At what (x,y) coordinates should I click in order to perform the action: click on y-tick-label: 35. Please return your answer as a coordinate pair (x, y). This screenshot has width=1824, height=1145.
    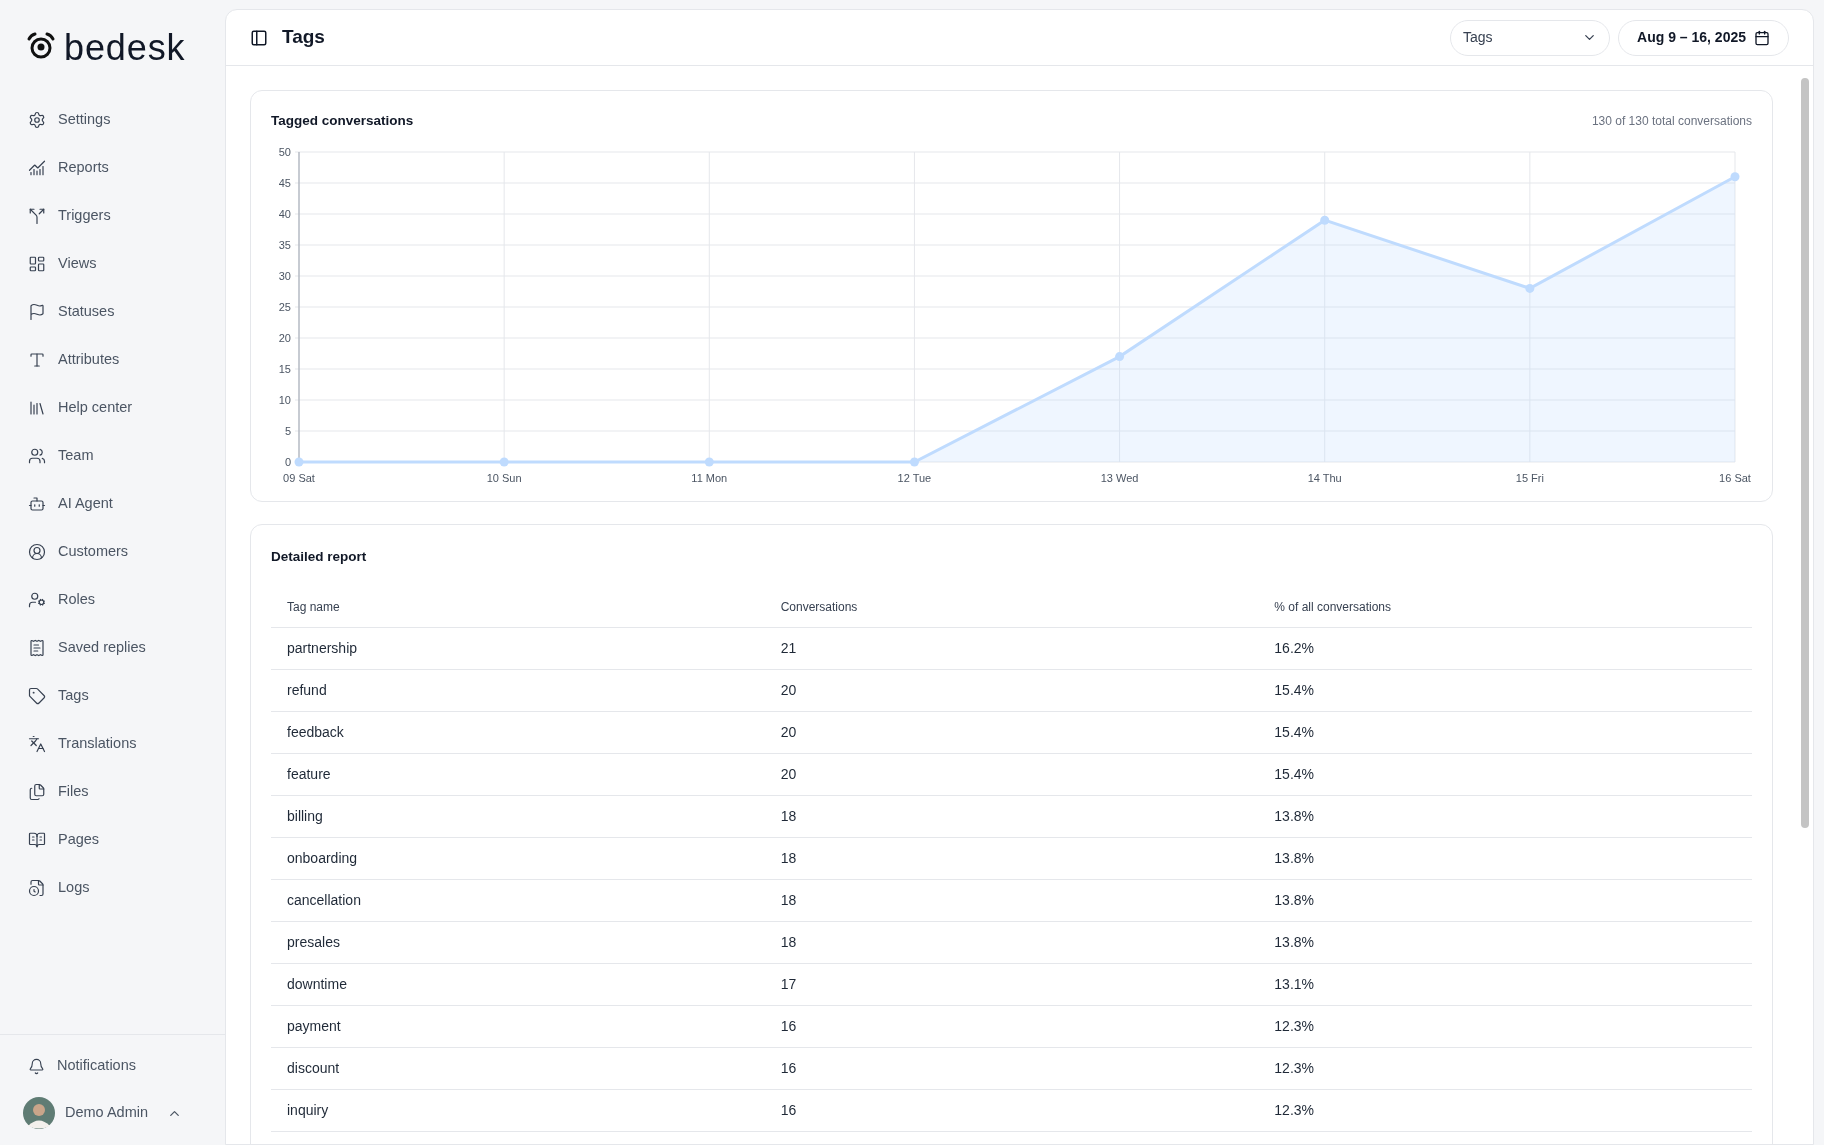
    Looking at the image, I should click on (284, 245).